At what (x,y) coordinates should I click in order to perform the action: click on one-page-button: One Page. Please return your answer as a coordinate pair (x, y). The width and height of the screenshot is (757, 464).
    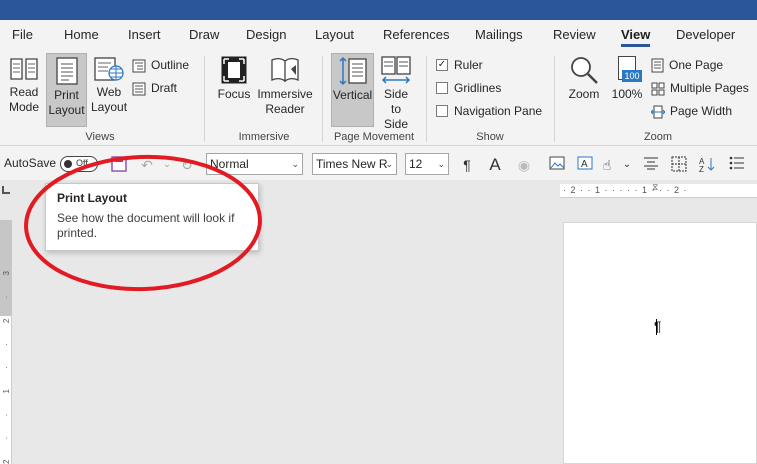
    Looking at the image, I should click on (687, 65).